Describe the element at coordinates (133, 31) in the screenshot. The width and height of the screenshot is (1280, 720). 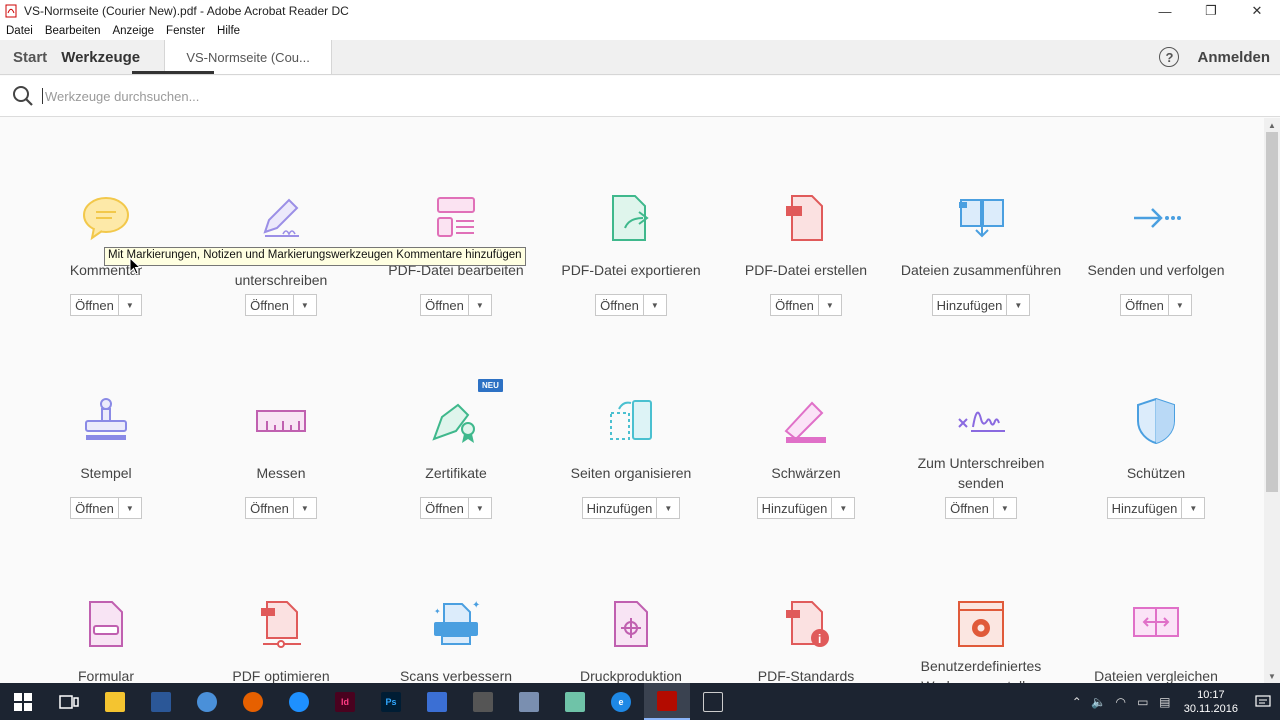
I see `menu-anzeige: Anzeige` at that location.